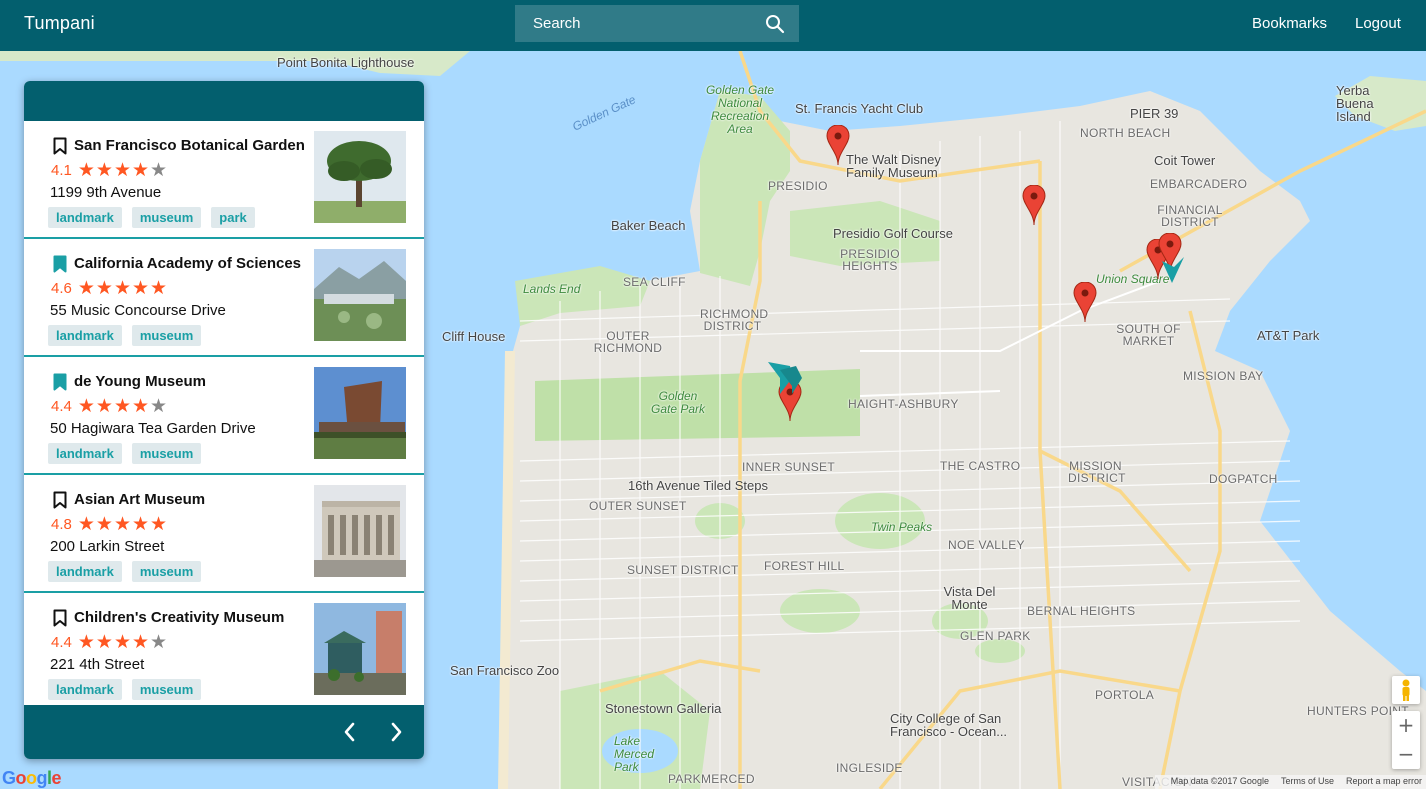 Image resolution: width=1426 pixels, height=789 pixels. I want to click on top-nav-bar: Tumpani Bookmarks Logout, so click(713, 25).